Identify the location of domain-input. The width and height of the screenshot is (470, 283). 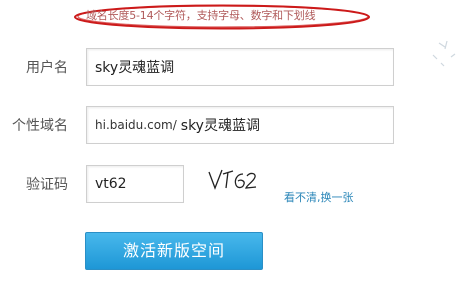
(286, 125).